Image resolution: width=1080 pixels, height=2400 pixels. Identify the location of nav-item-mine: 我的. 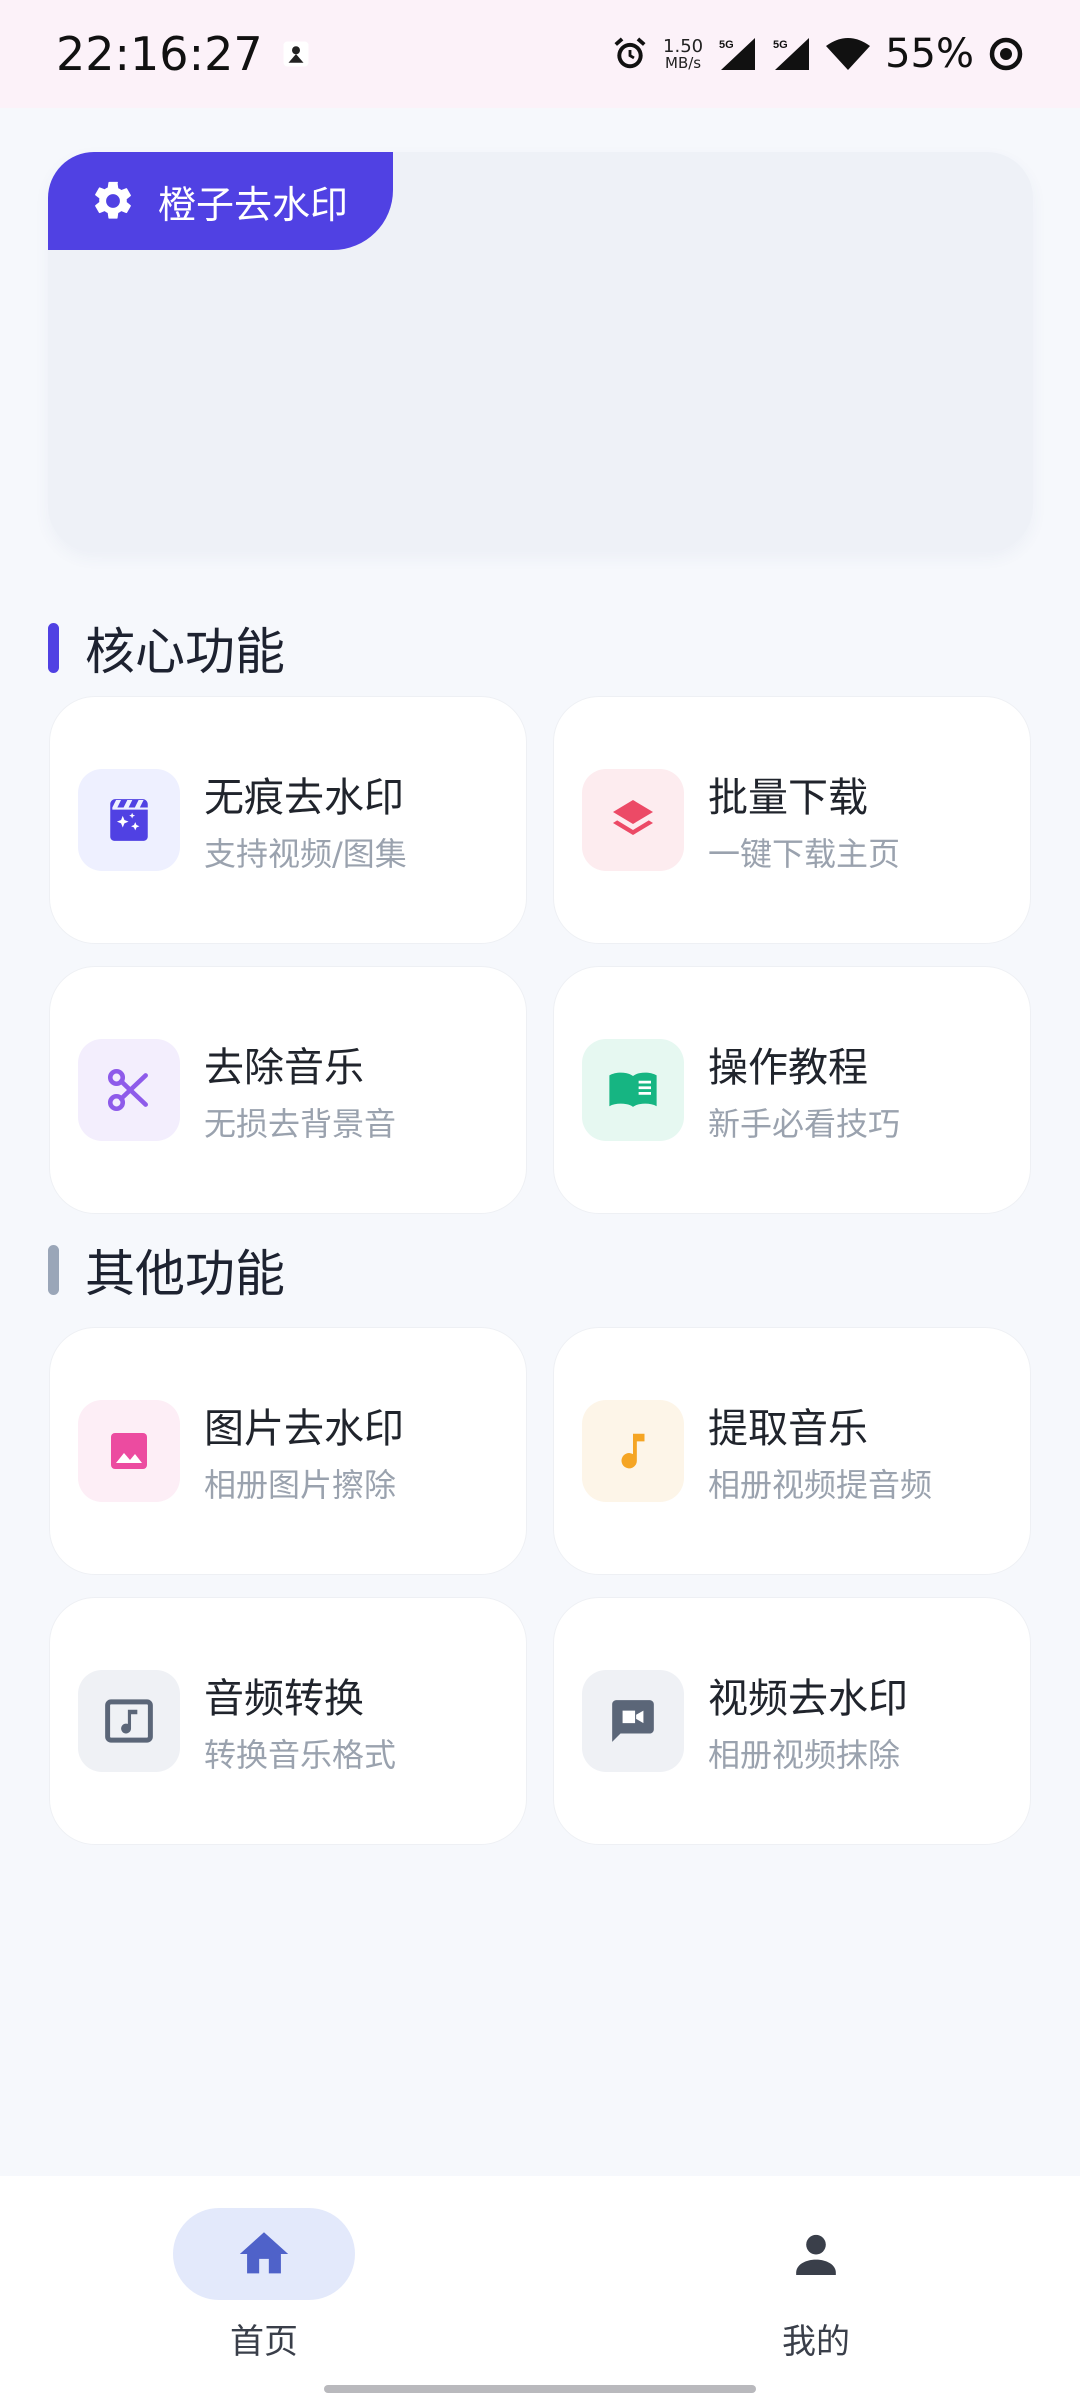
(816, 2285).